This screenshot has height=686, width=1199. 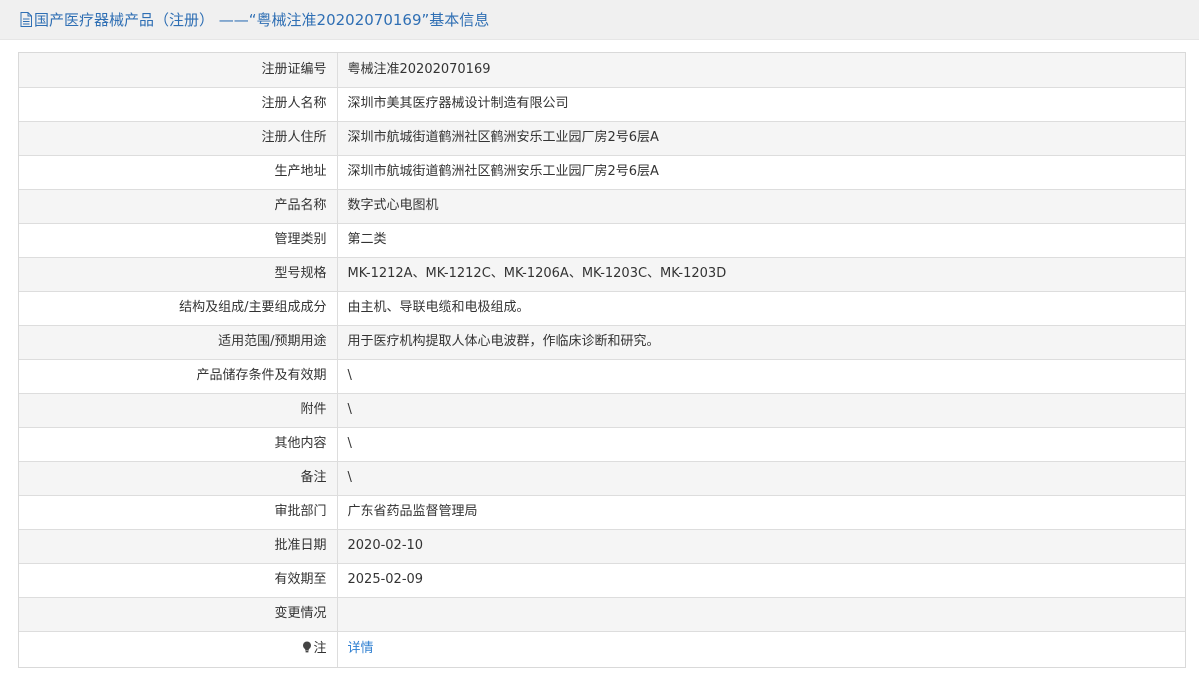 What do you see at coordinates (178, 70) in the screenshot?
I see `row-label: 注册证编号` at bounding box center [178, 70].